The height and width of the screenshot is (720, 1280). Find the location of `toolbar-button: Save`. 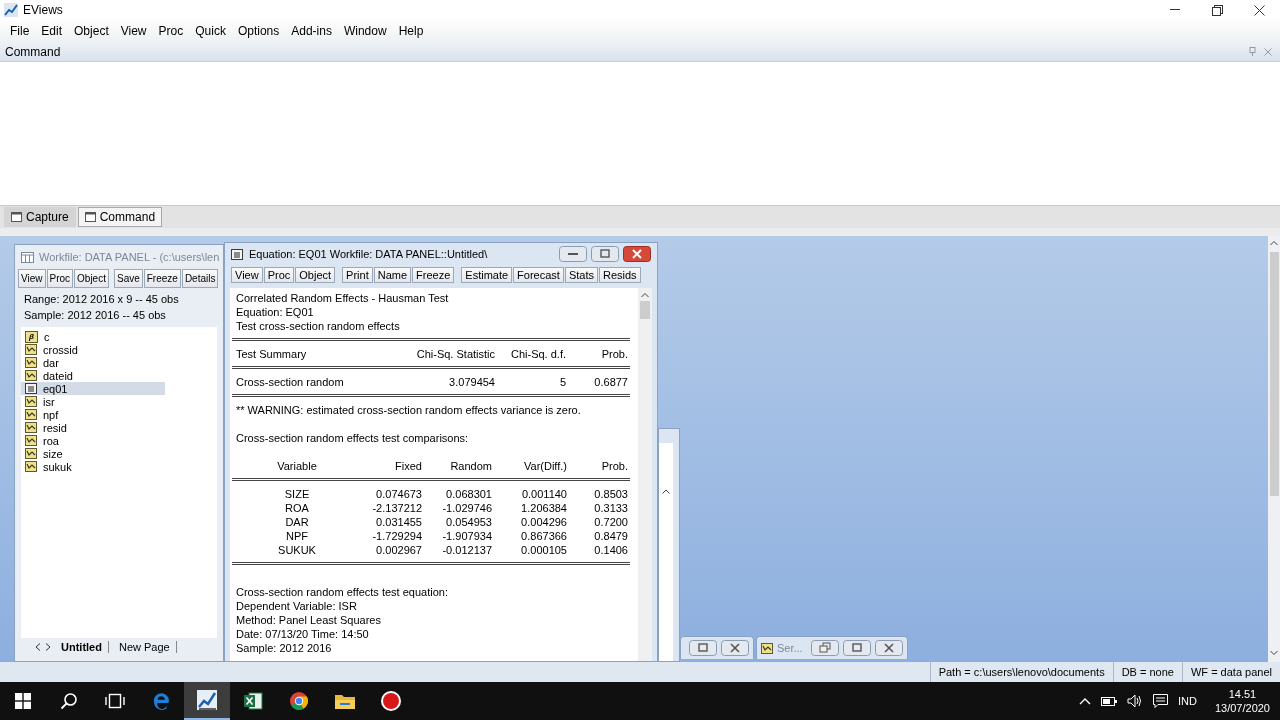

toolbar-button: Save is located at coordinates (128, 278).